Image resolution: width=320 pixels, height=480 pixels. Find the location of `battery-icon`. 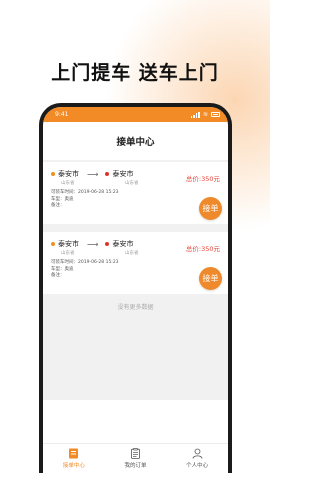

battery-icon is located at coordinates (215, 114).